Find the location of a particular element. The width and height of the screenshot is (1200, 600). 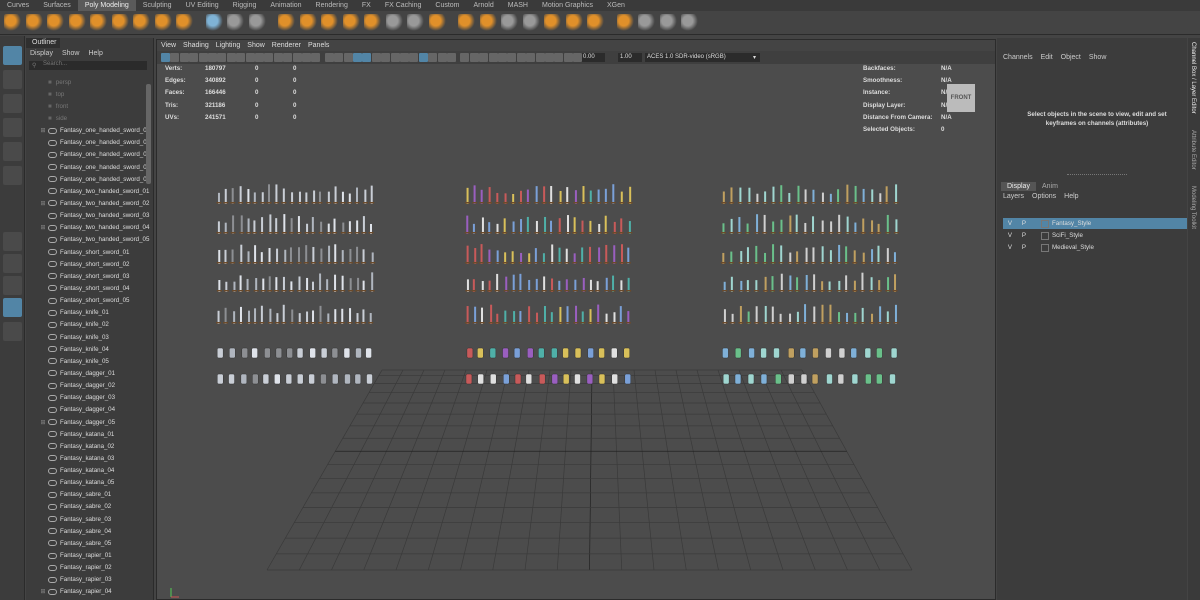

outliner-item: Fantasy_two_handed_sword_03 is located at coordinates (90, 216).